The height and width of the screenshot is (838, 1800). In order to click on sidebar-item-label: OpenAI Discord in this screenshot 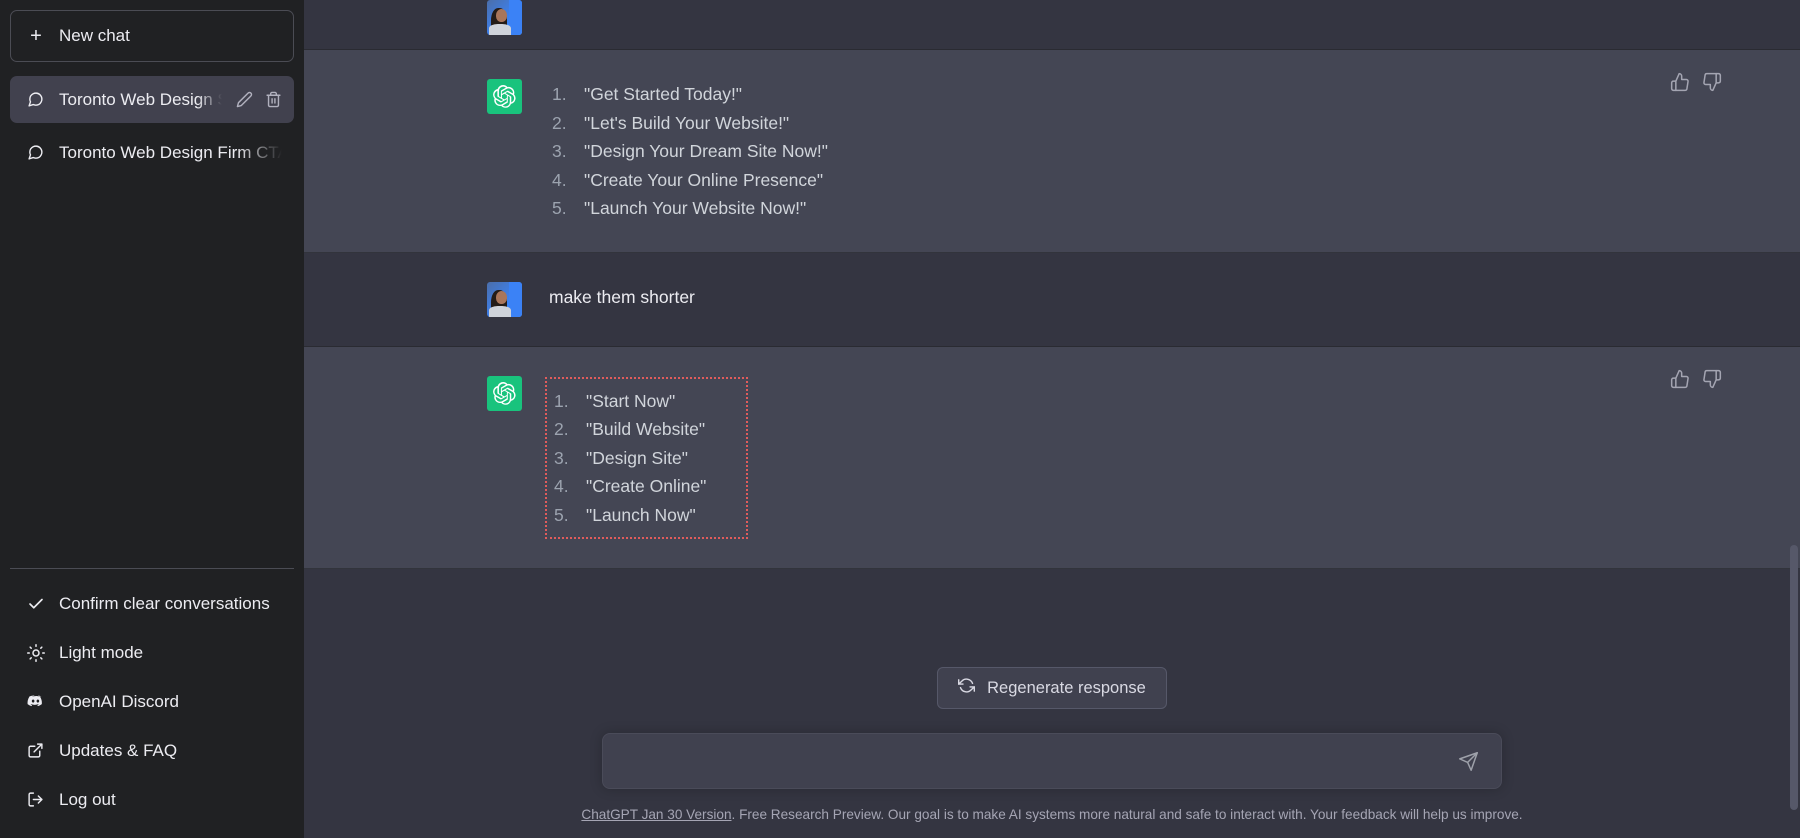, I will do `click(119, 701)`.